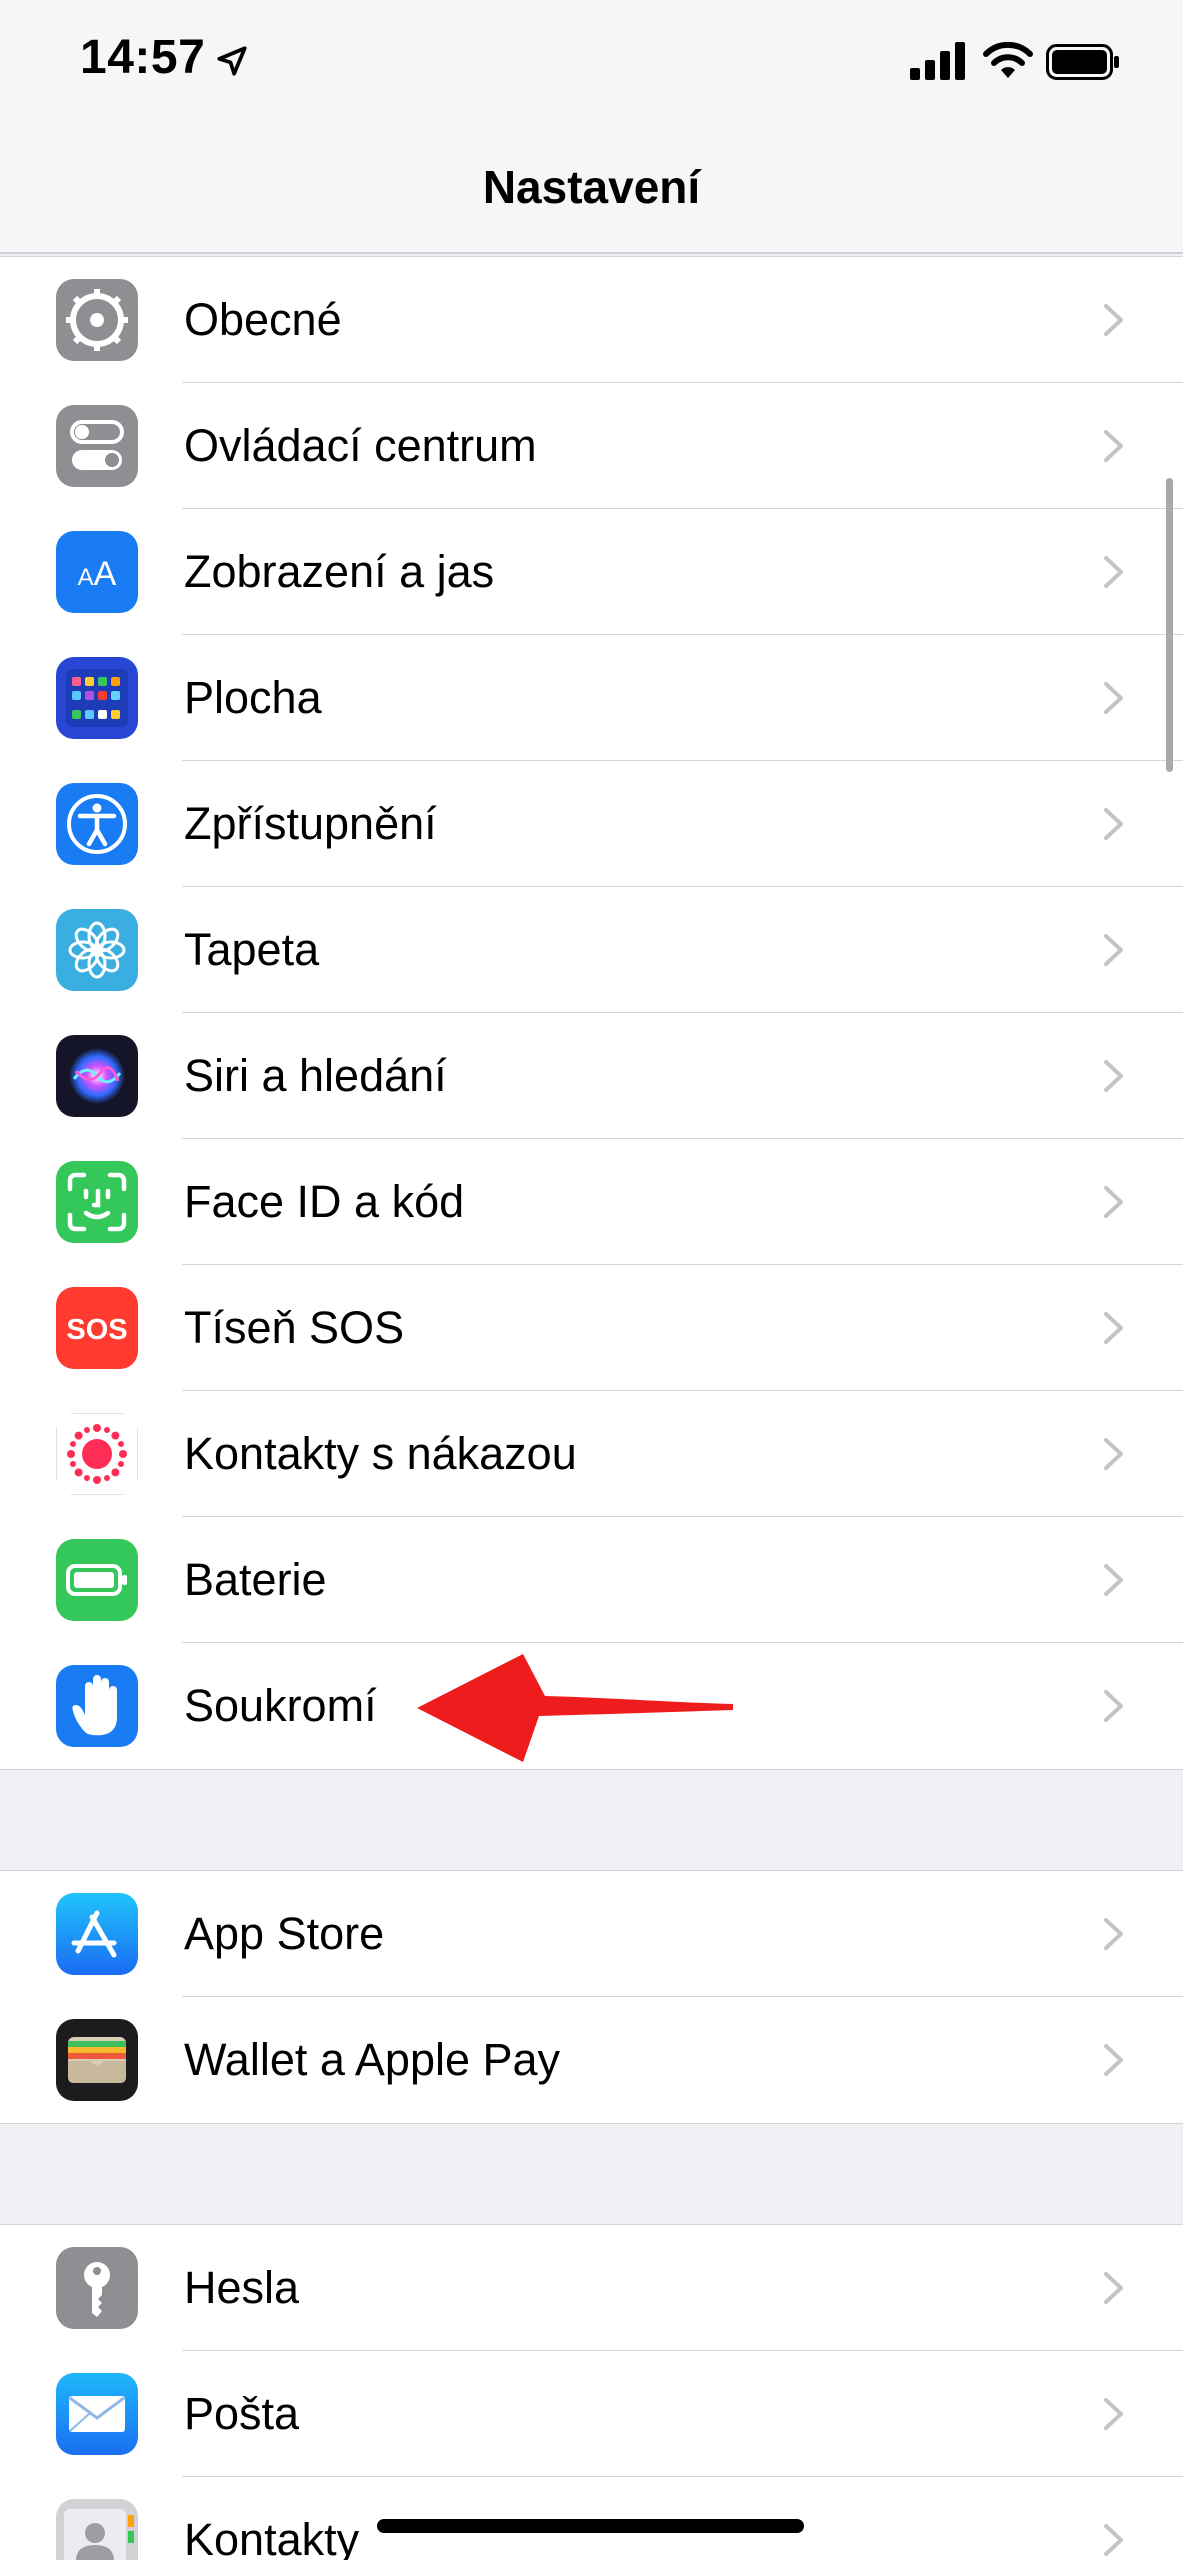  Describe the element at coordinates (255, 1579) in the screenshot. I see `settings-row-label: Baterie` at that location.